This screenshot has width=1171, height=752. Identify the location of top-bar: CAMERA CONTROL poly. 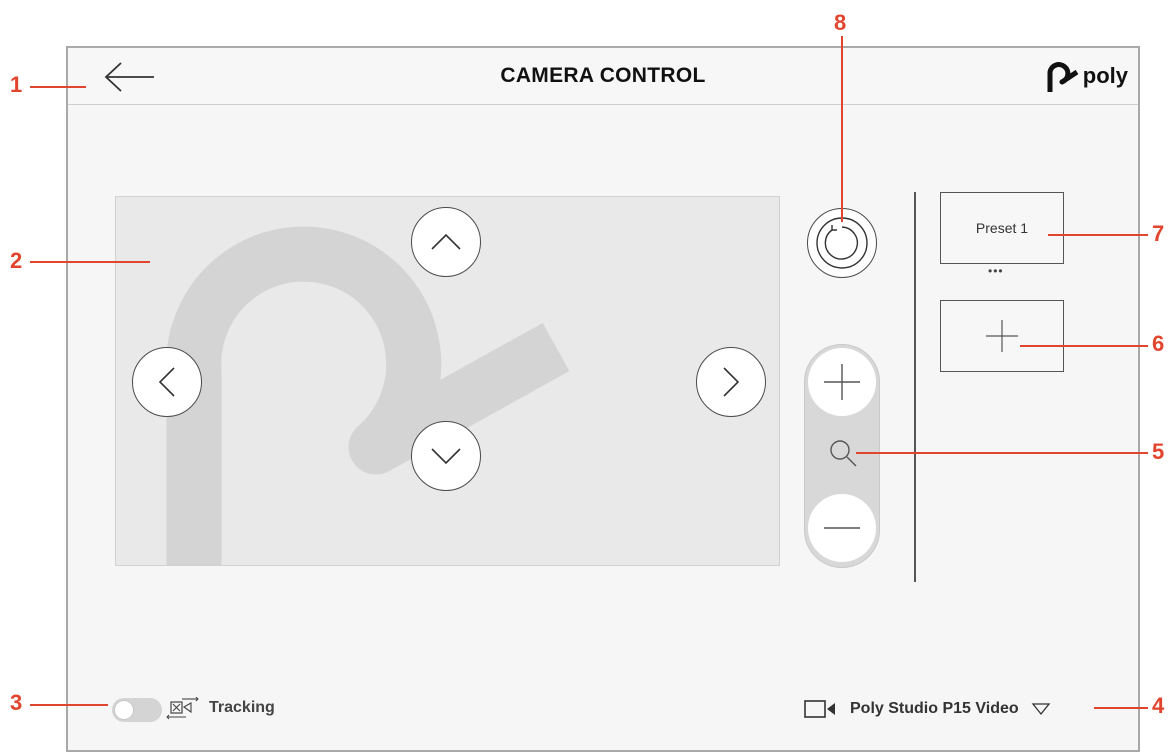
(603, 76).